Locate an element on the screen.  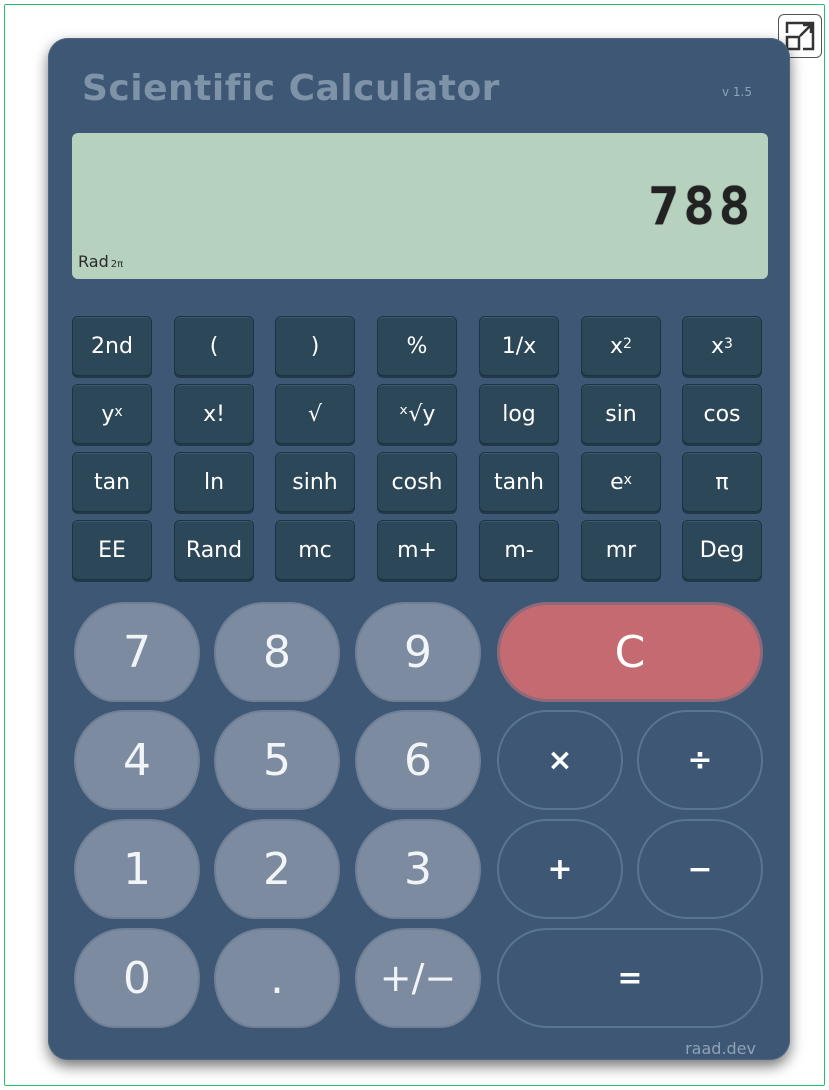
display-screen: 788 Rad 2π is located at coordinates (420, 206).